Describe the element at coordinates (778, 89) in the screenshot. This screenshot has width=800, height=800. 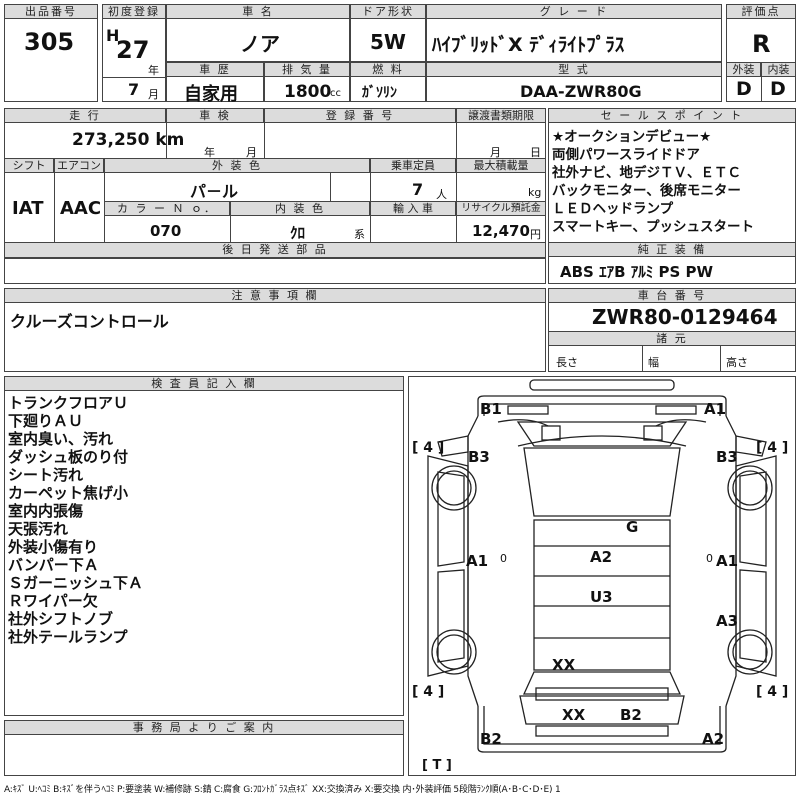
I see `interior-score: D` at that location.